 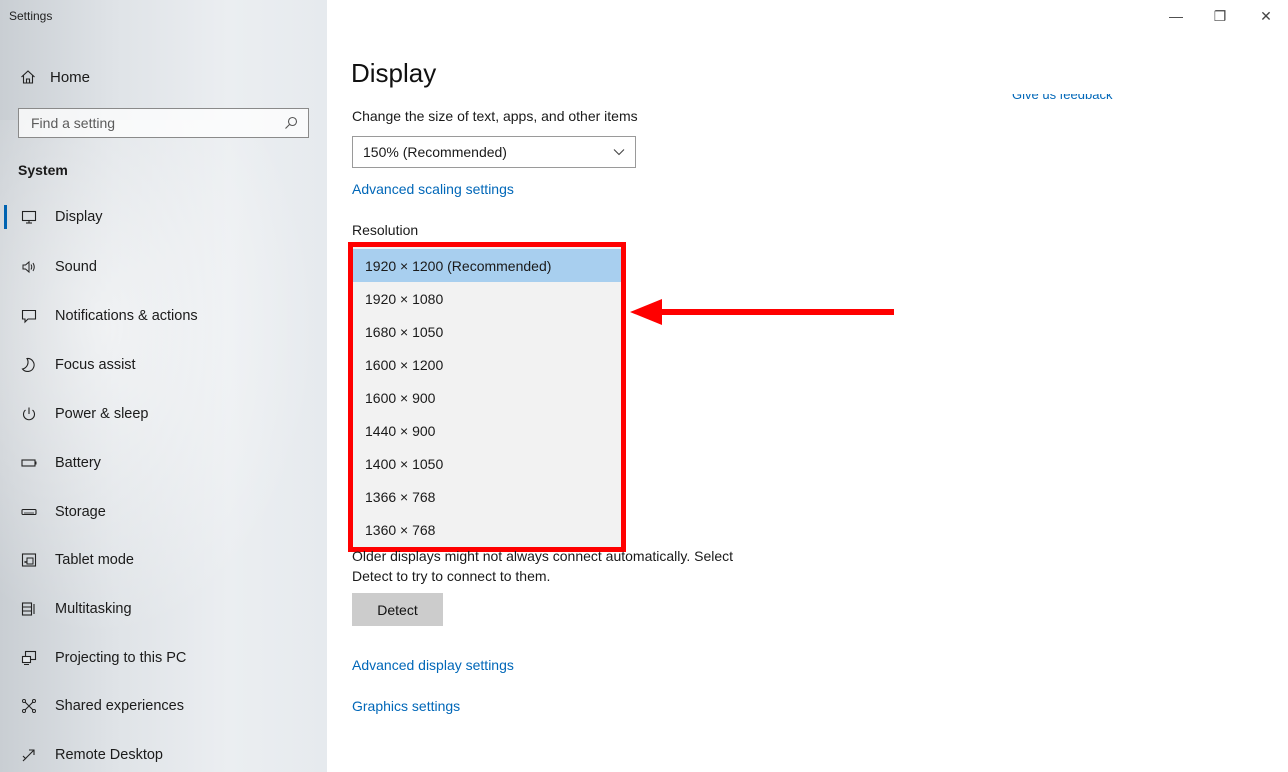 I want to click on sidebar-item-focus-assist: Focus assist, so click(x=163, y=365).